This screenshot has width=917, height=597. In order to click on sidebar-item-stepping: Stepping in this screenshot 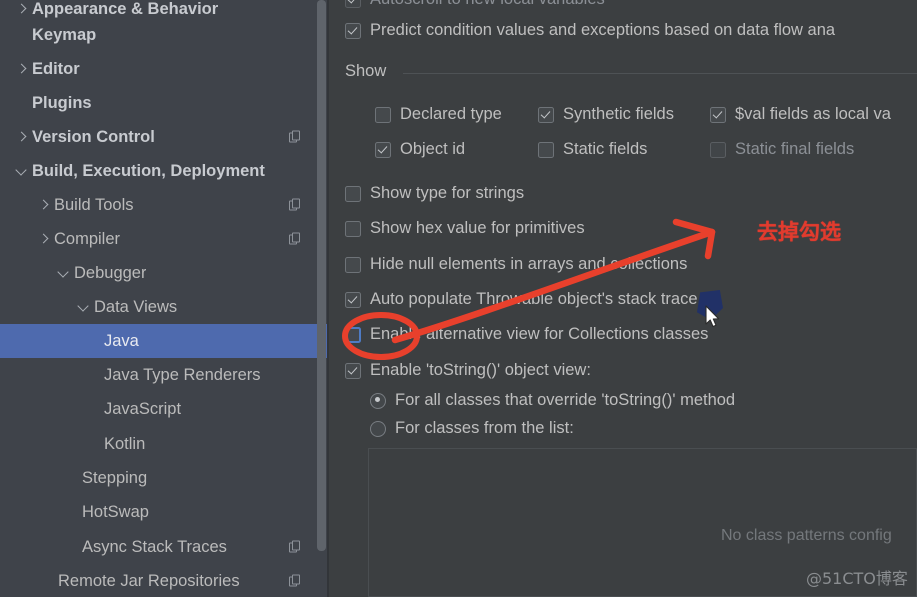, I will do `click(164, 478)`.